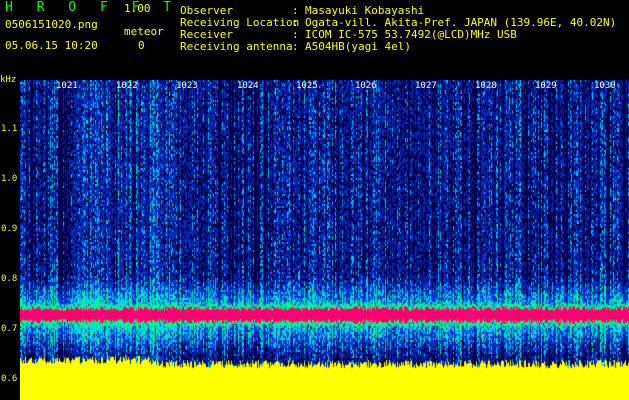 The image size is (629, 400). What do you see at coordinates (307, 86) in the screenshot?
I see `x-tick-label: 1025` at bounding box center [307, 86].